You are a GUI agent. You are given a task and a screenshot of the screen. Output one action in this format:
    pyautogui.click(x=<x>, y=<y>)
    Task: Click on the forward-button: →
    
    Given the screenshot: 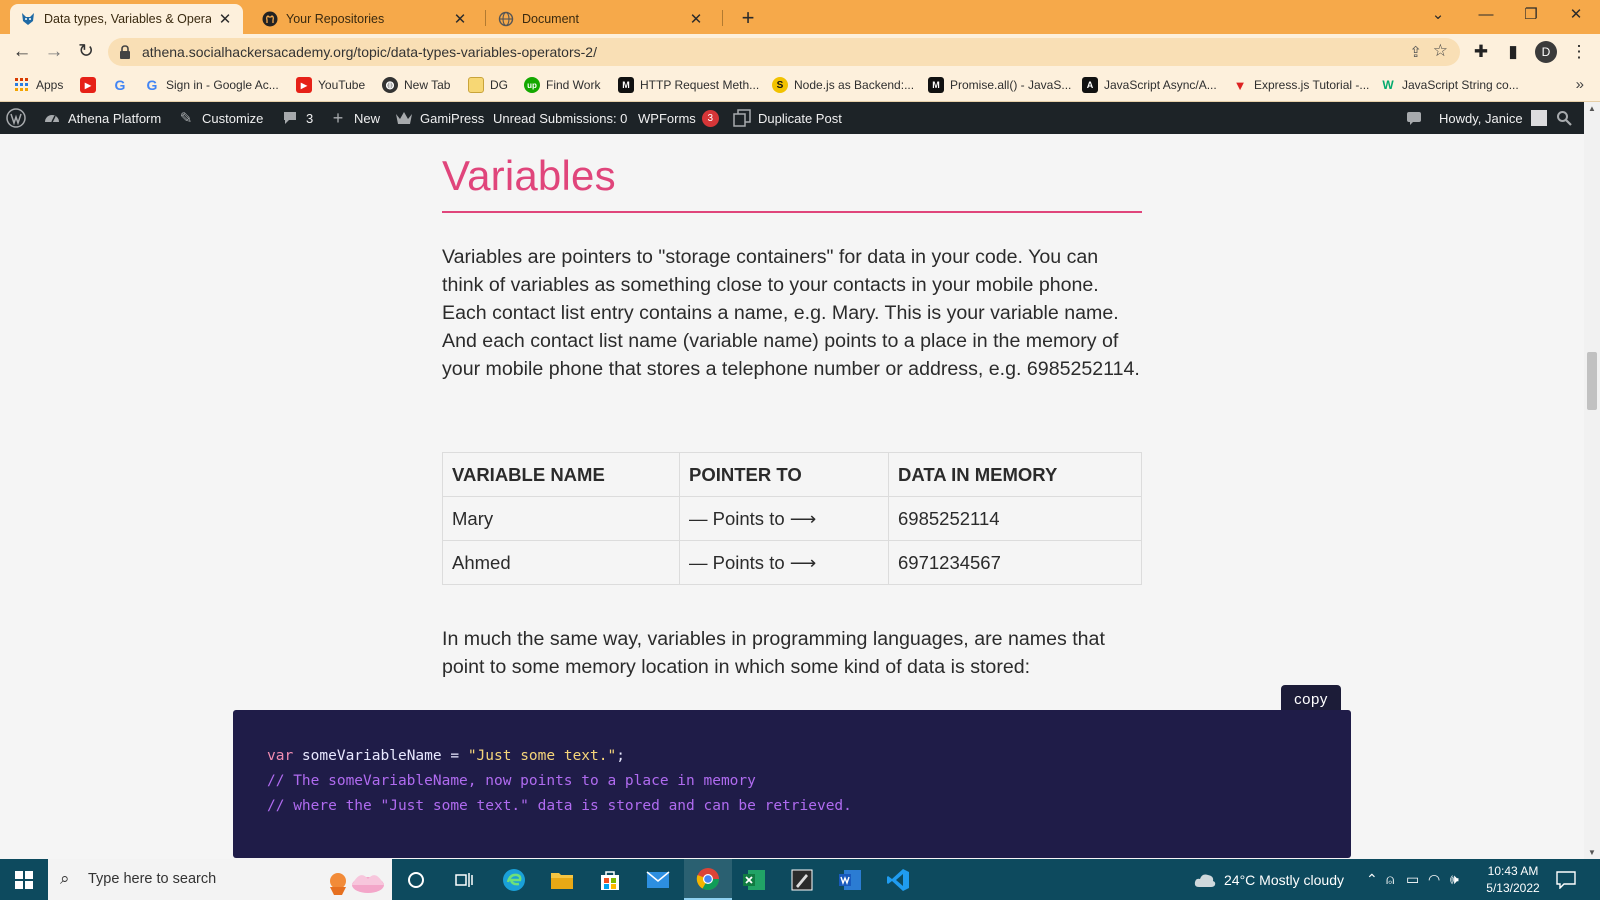 What is the action you would take?
    pyautogui.click(x=54, y=52)
    